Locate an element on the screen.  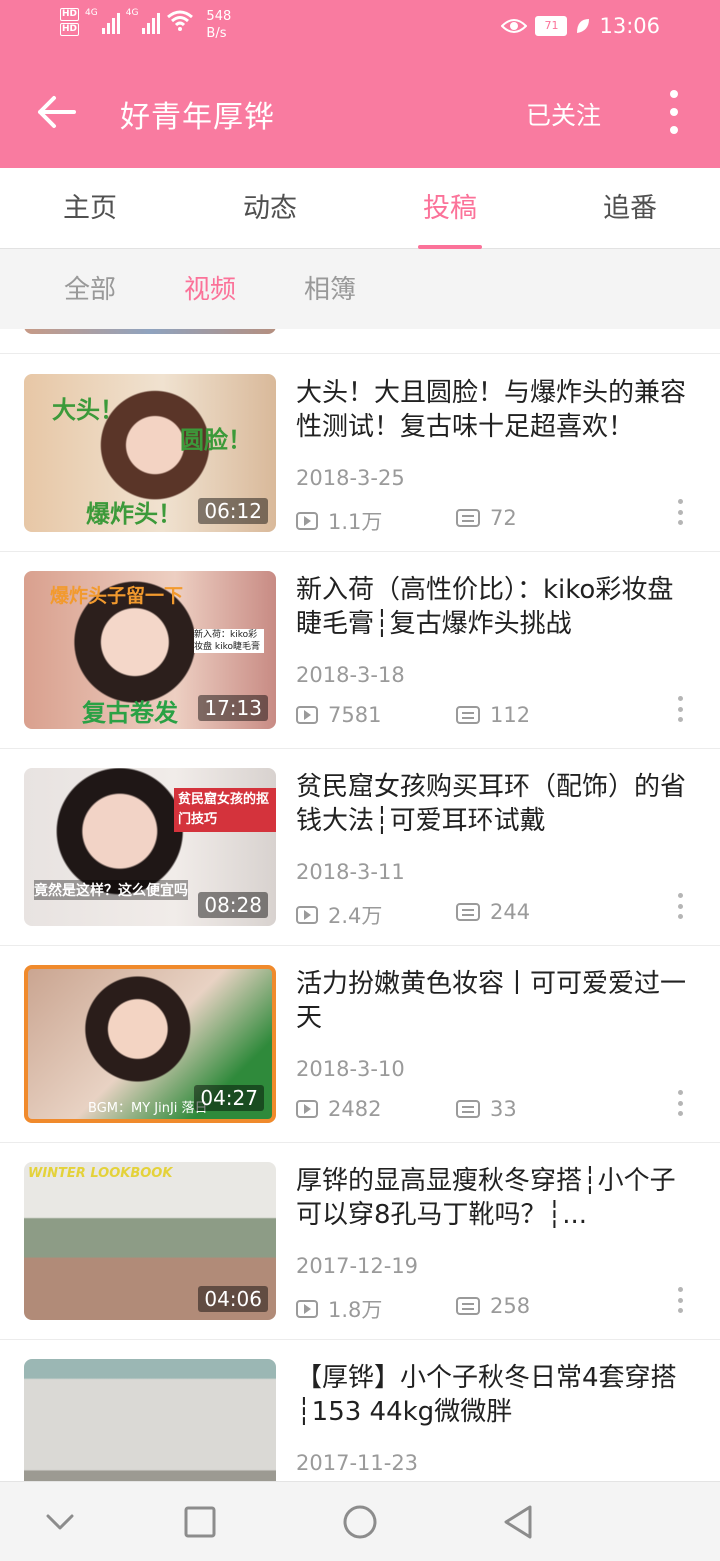
video-date: 2018-3-18 is located at coordinates (350, 675).